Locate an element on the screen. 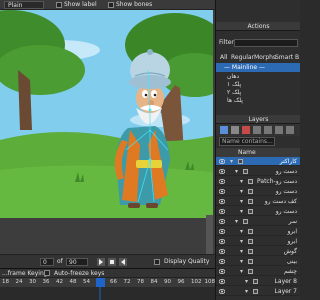 Image resolution: width=320 pixels, height=300 pixels. action-item: پلک ۱ is located at coordinates (234, 85).